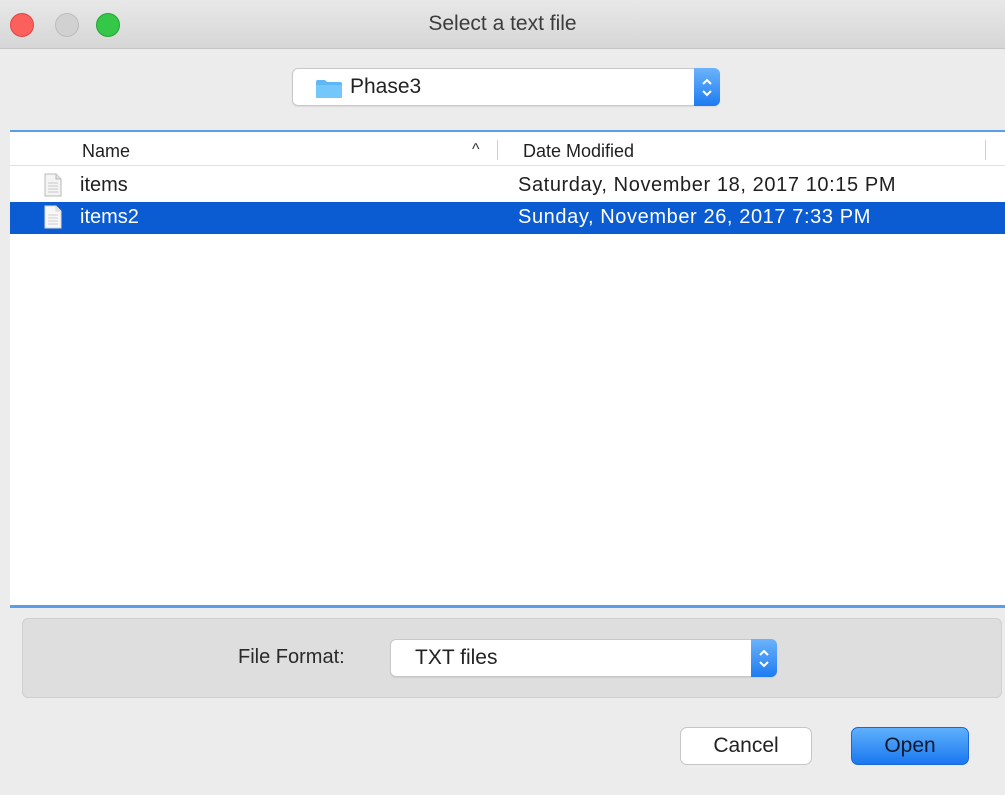 The width and height of the screenshot is (1005, 795). Describe the element at coordinates (109, 217) in the screenshot. I see `file-name: items2` at that location.